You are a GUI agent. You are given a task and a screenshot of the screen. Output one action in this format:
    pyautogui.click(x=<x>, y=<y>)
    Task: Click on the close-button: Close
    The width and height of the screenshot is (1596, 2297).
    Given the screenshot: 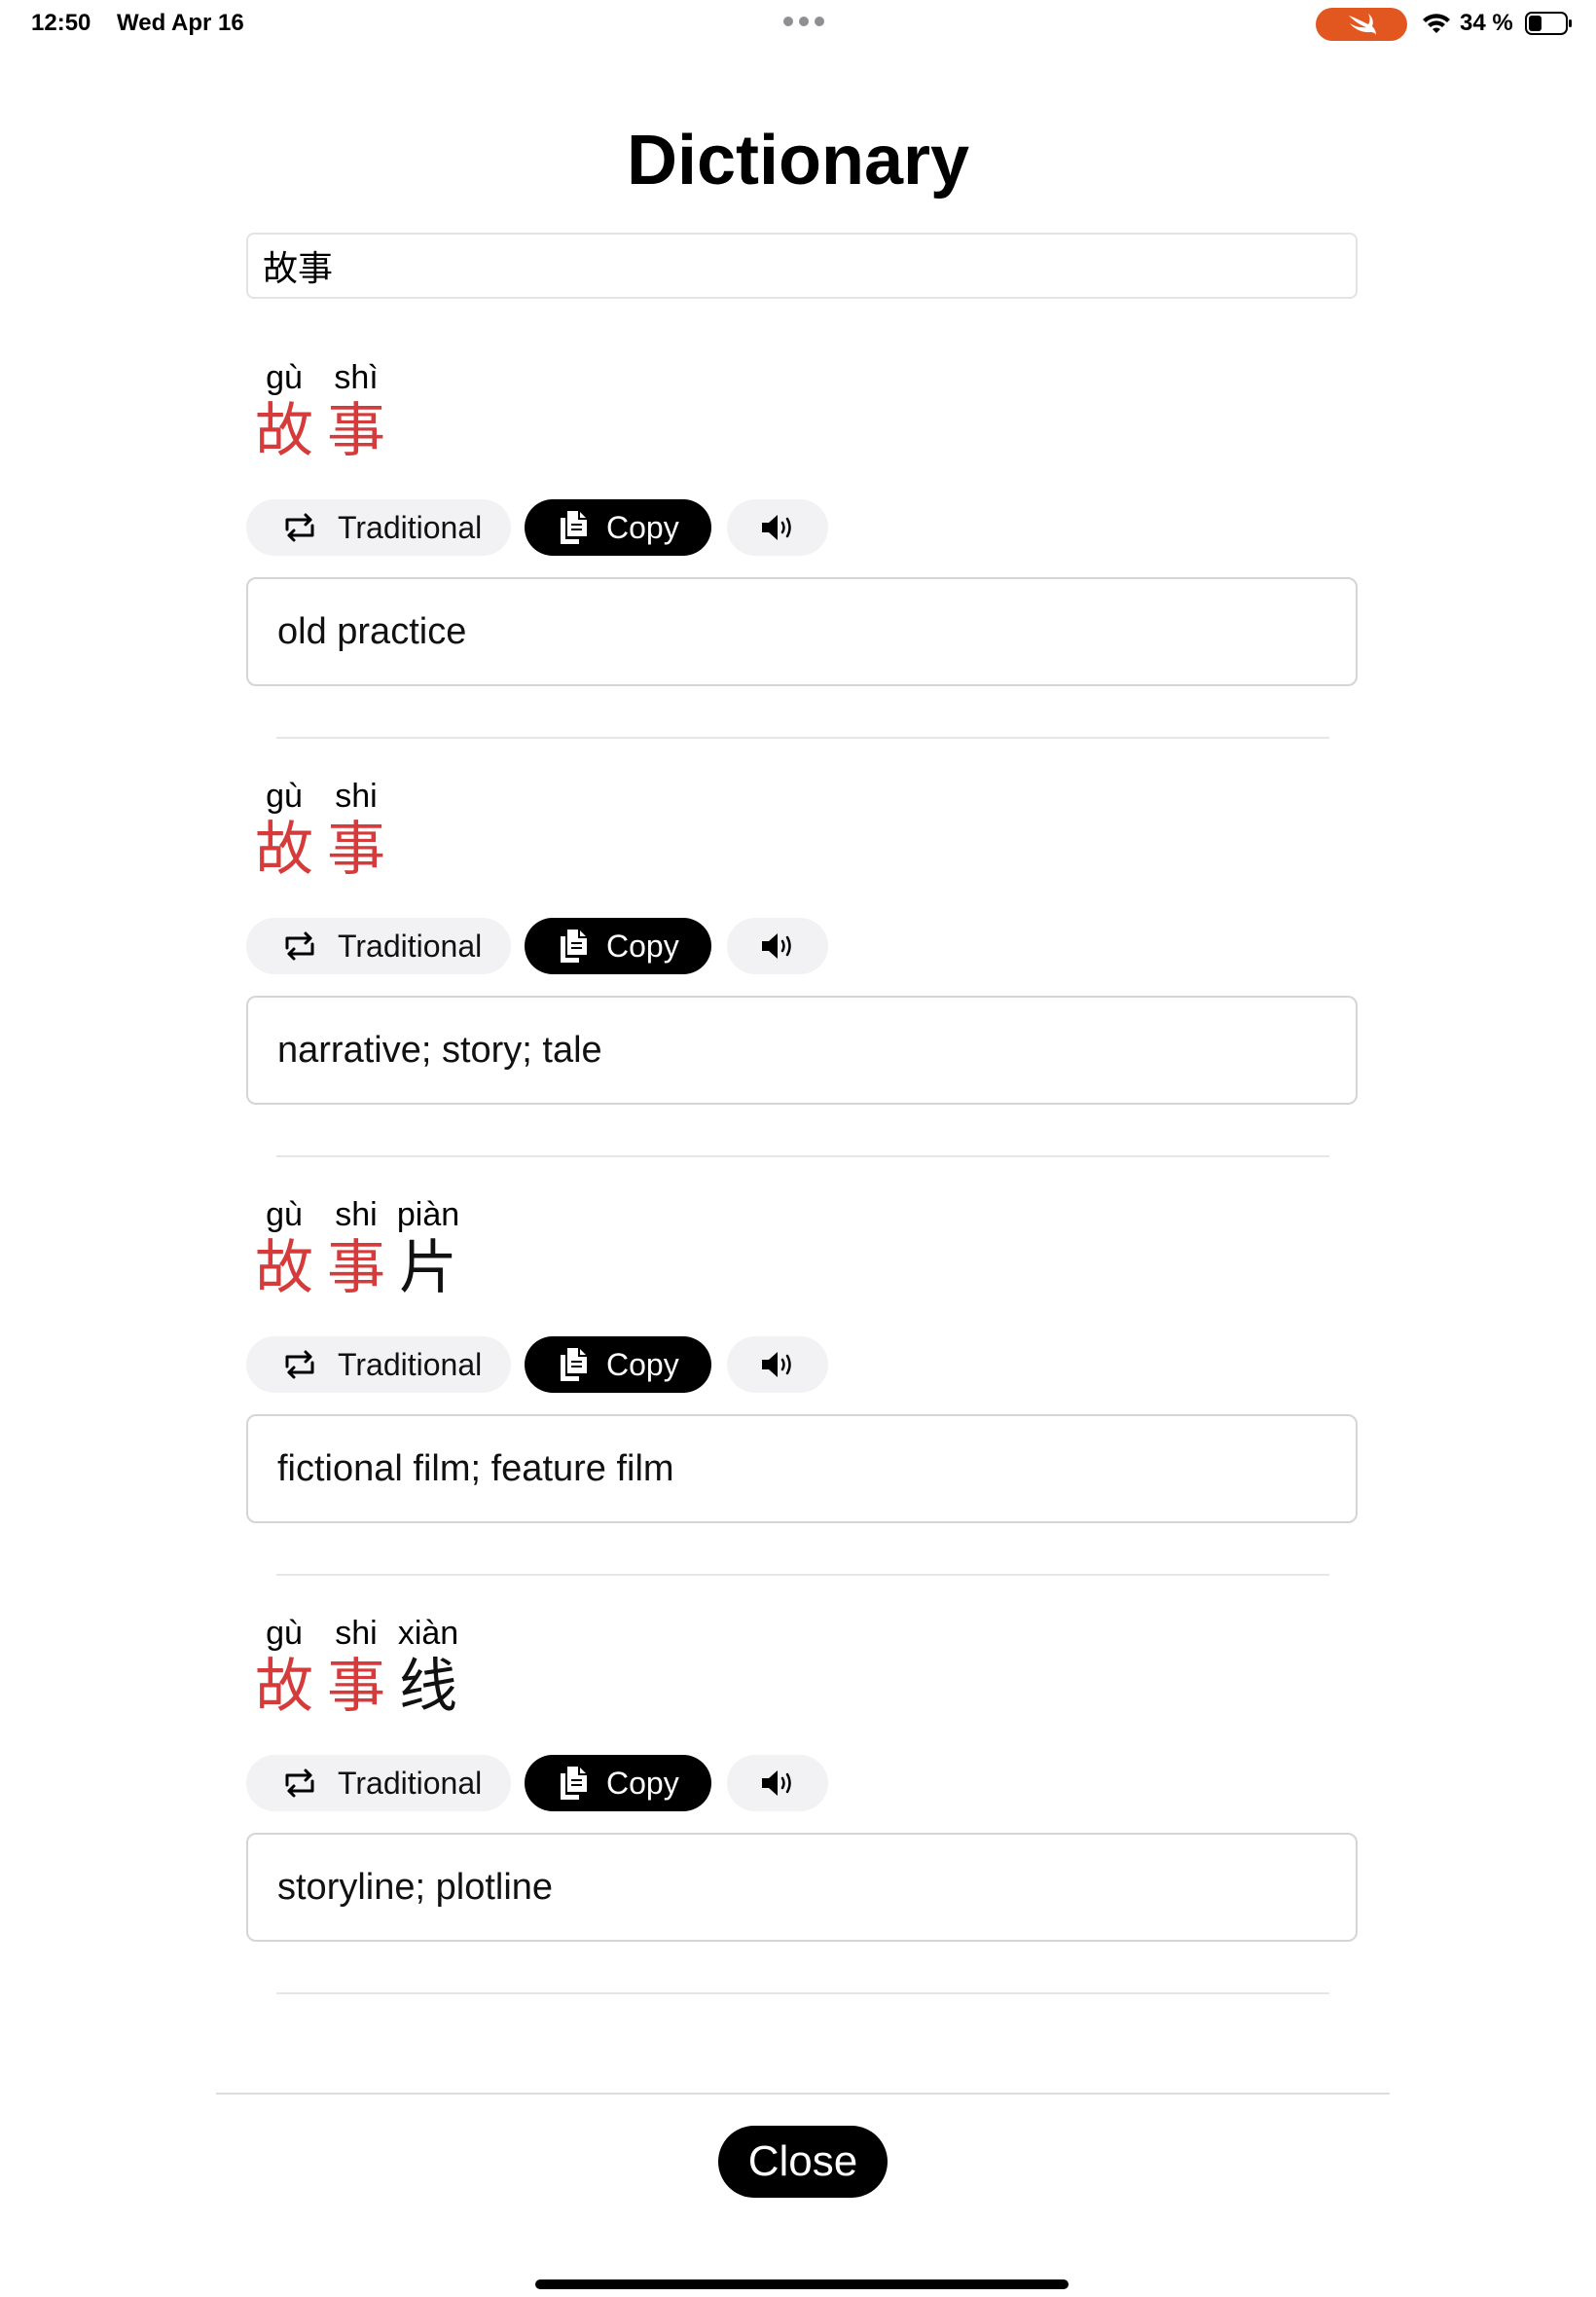 What is the action you would take?
    pyautogui.click(x=803, y=2162)
    